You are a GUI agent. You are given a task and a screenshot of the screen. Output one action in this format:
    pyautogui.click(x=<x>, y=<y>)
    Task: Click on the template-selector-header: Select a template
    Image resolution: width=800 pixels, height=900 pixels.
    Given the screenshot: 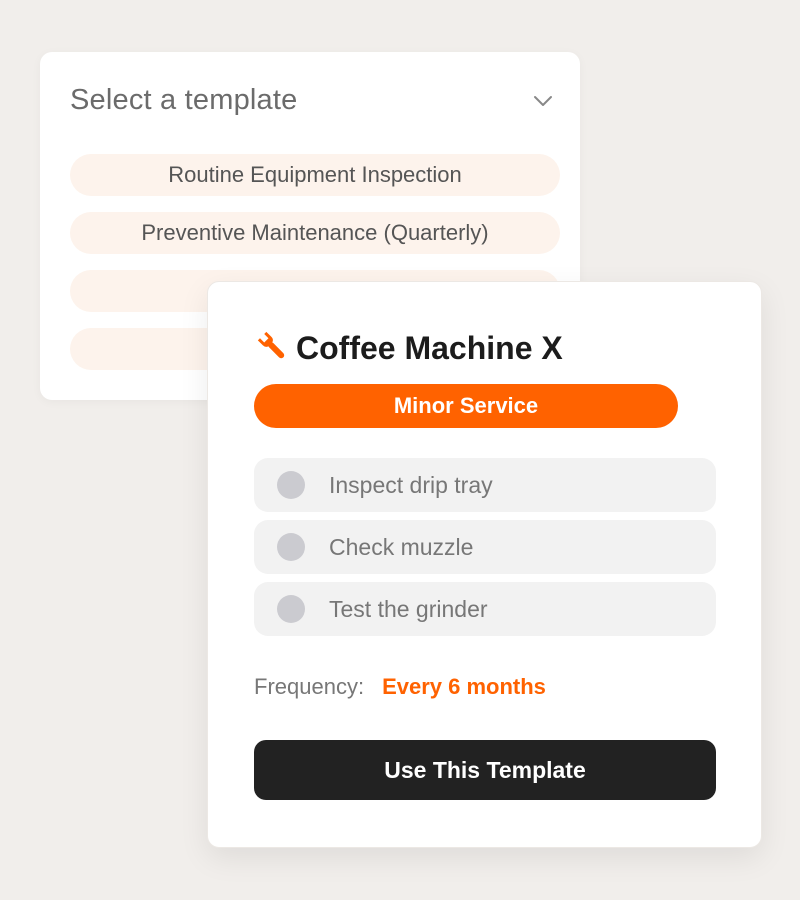 What is the action you would take?
    pyautogui.click(x=312, y=100)
    